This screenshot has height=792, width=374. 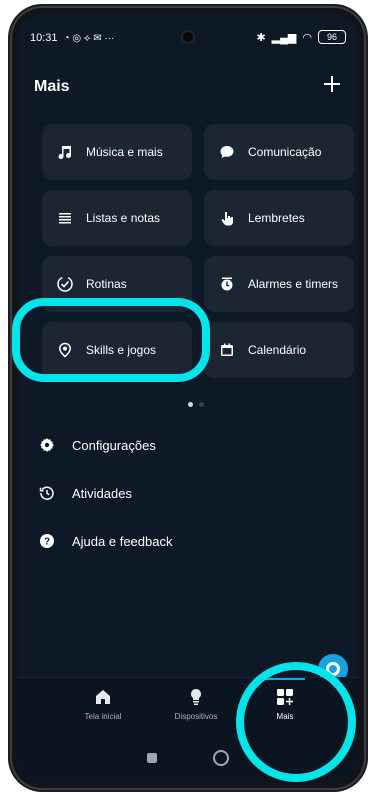 I want to click on menu-atividades: Atividades, so click(x=85, y=493).